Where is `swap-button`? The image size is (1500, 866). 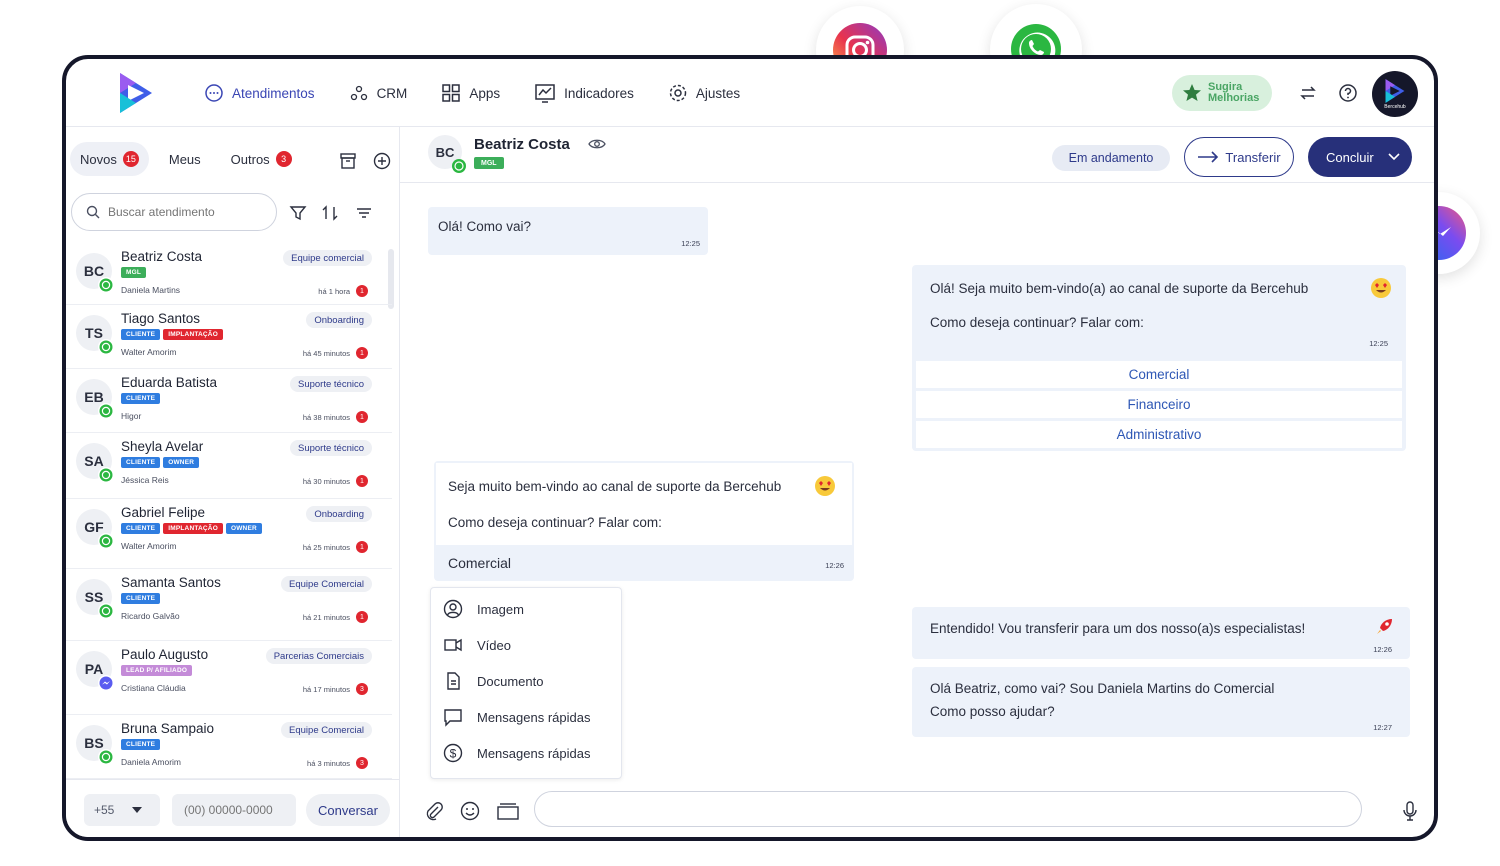
swap-button is located at coordinates (1308, 93).